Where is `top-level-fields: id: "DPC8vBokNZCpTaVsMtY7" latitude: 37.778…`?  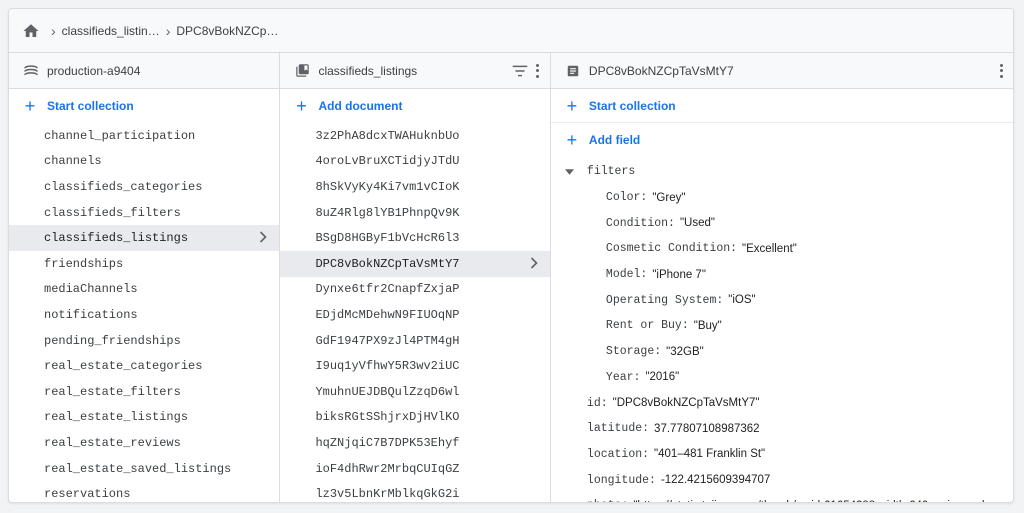
top-level-fields: id: "DPC8vBokNZCpTaVsMtY7" latitude: 37.778… is located at coordinates (782, 446).